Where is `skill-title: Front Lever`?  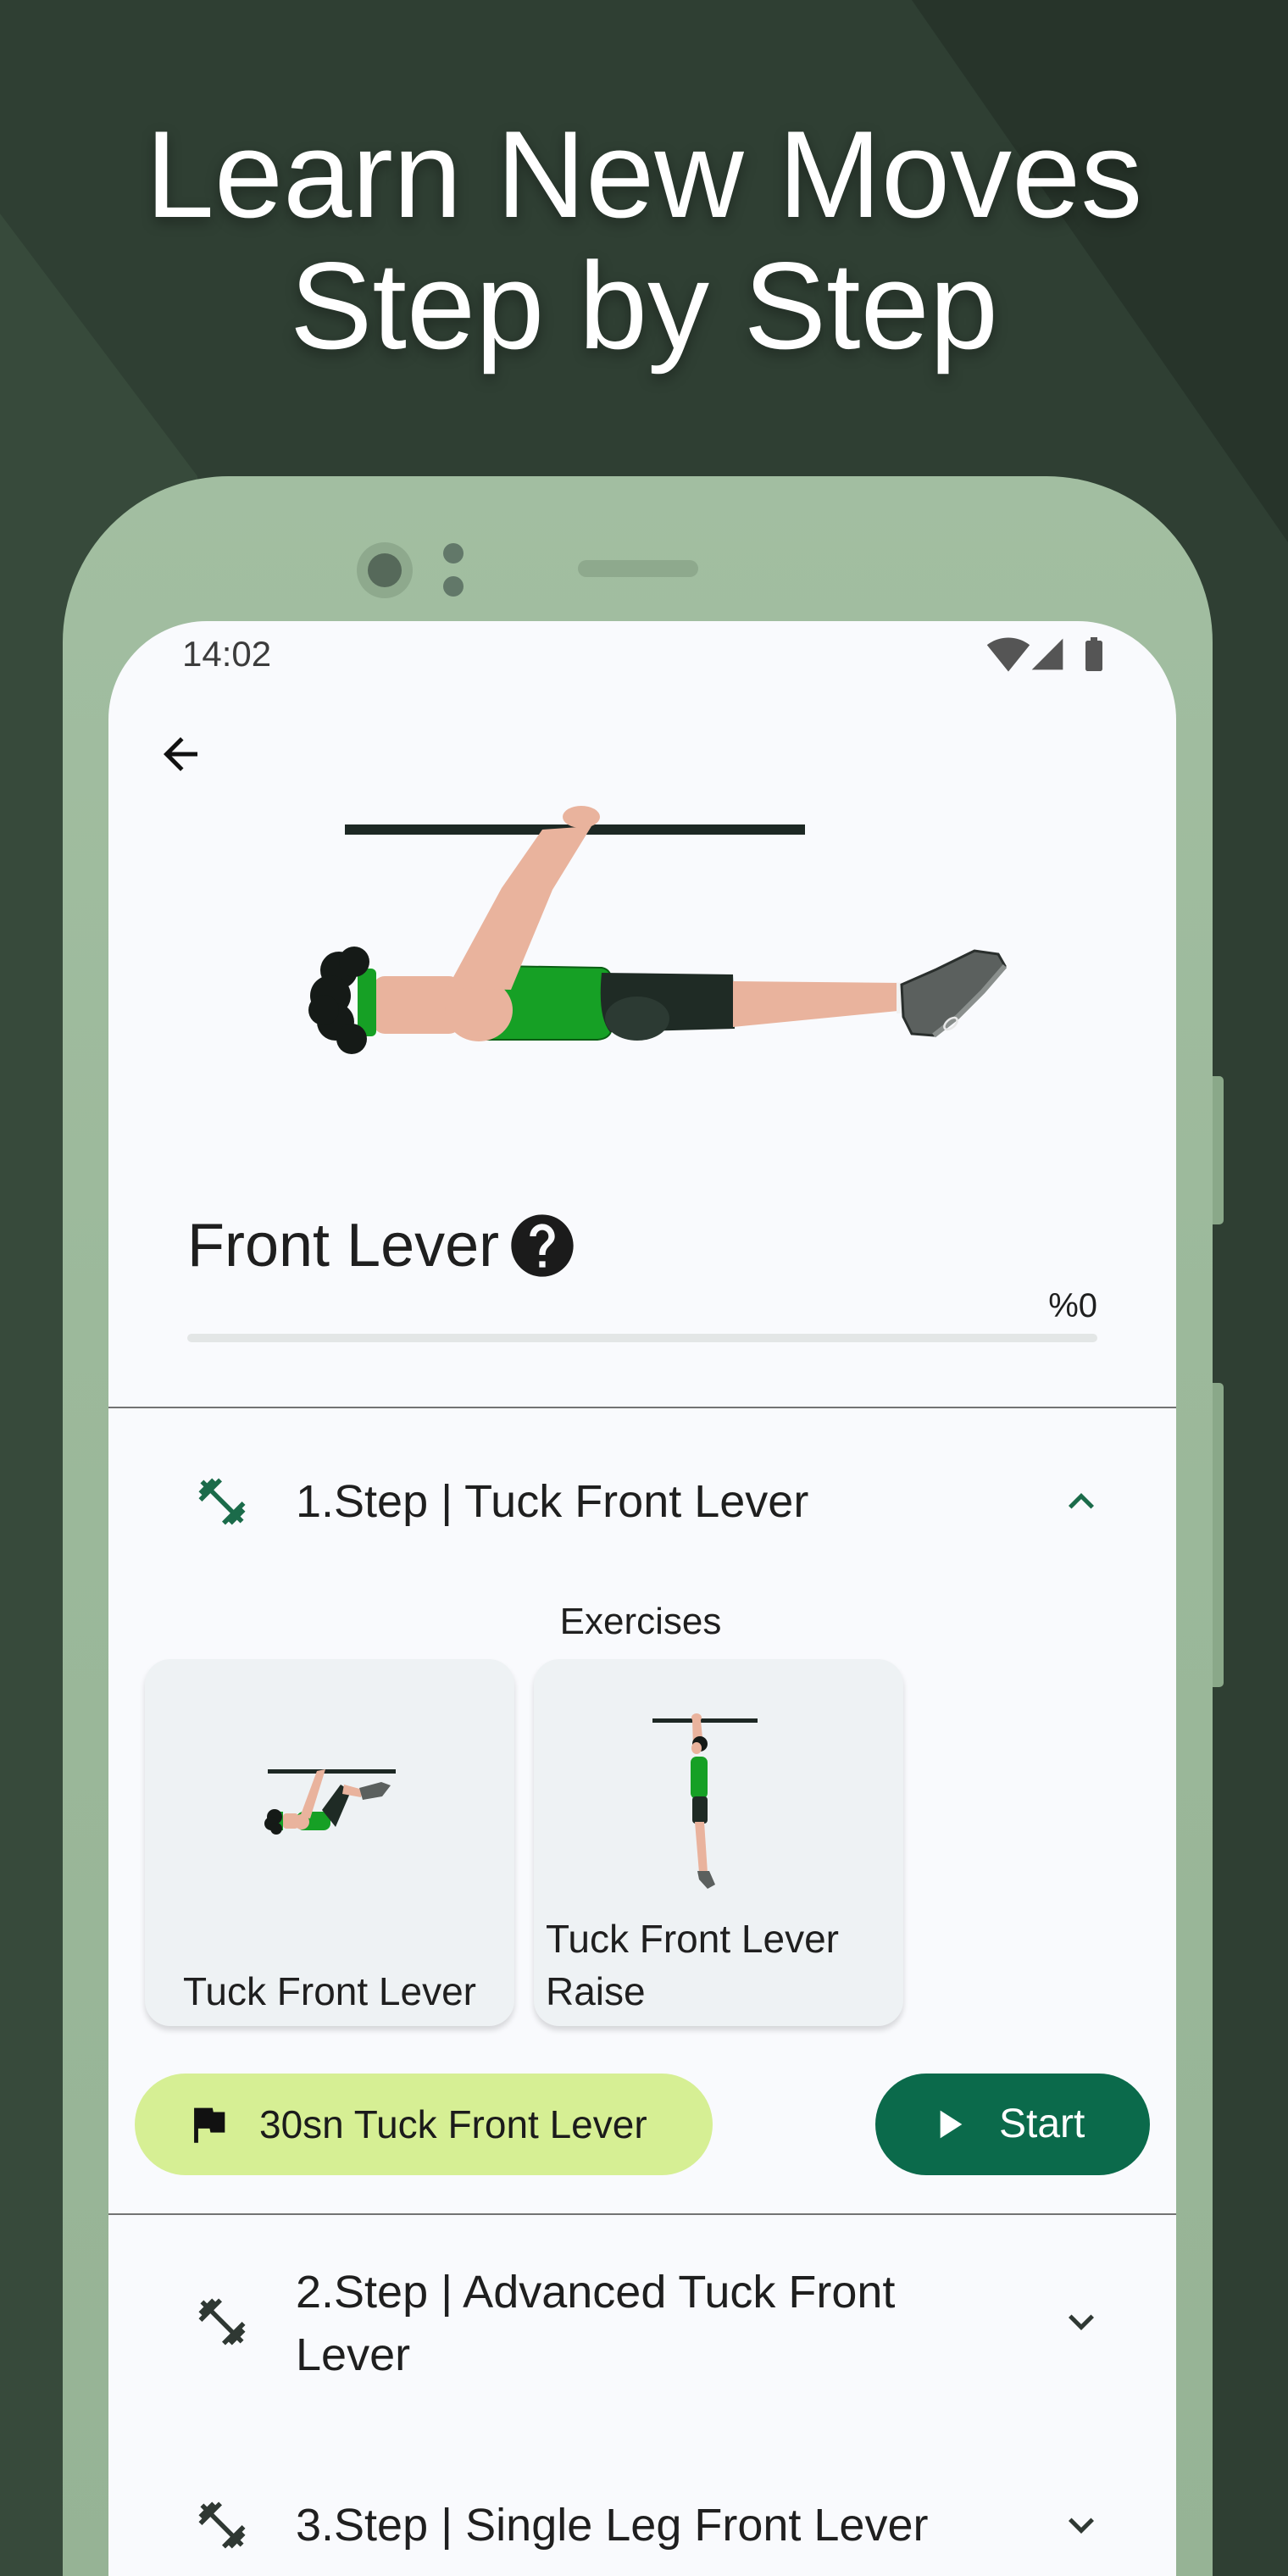 skill-title: Front Lever is located at coordinates (343, 1246).